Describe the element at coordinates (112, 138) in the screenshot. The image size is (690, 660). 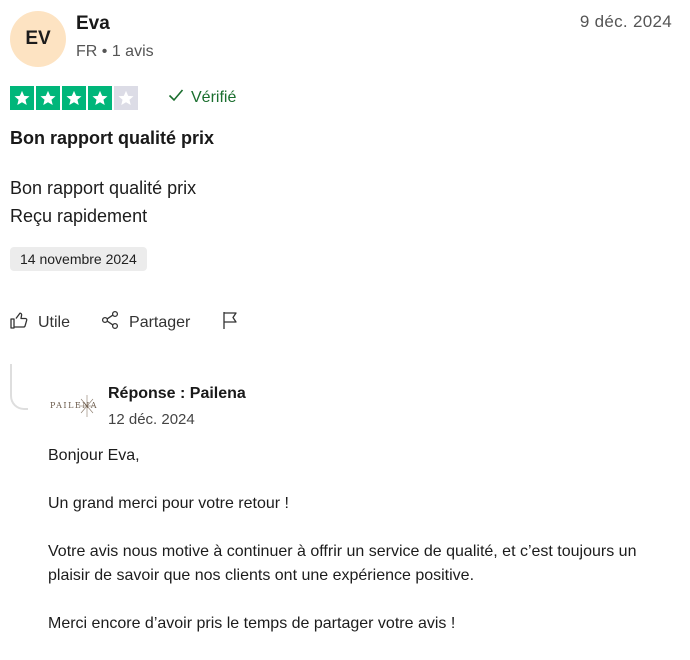
I see `review-title: Bon rapport qualité prix` at that location.